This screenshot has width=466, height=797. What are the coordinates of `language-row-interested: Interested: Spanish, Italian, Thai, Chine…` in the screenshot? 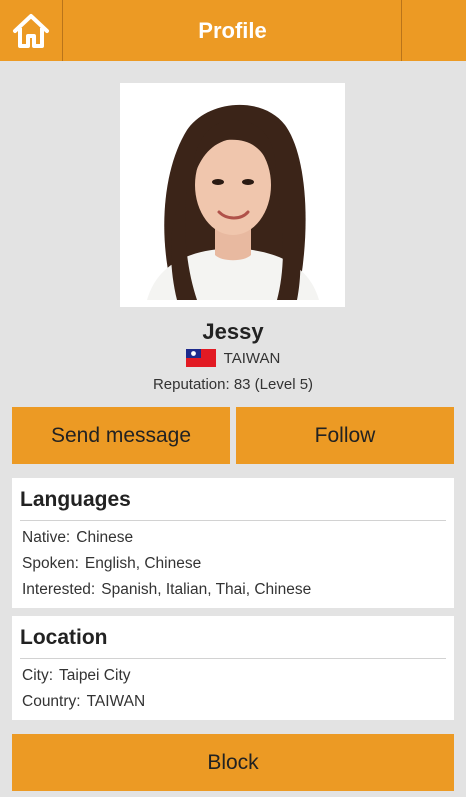 It's located at (167, 589).